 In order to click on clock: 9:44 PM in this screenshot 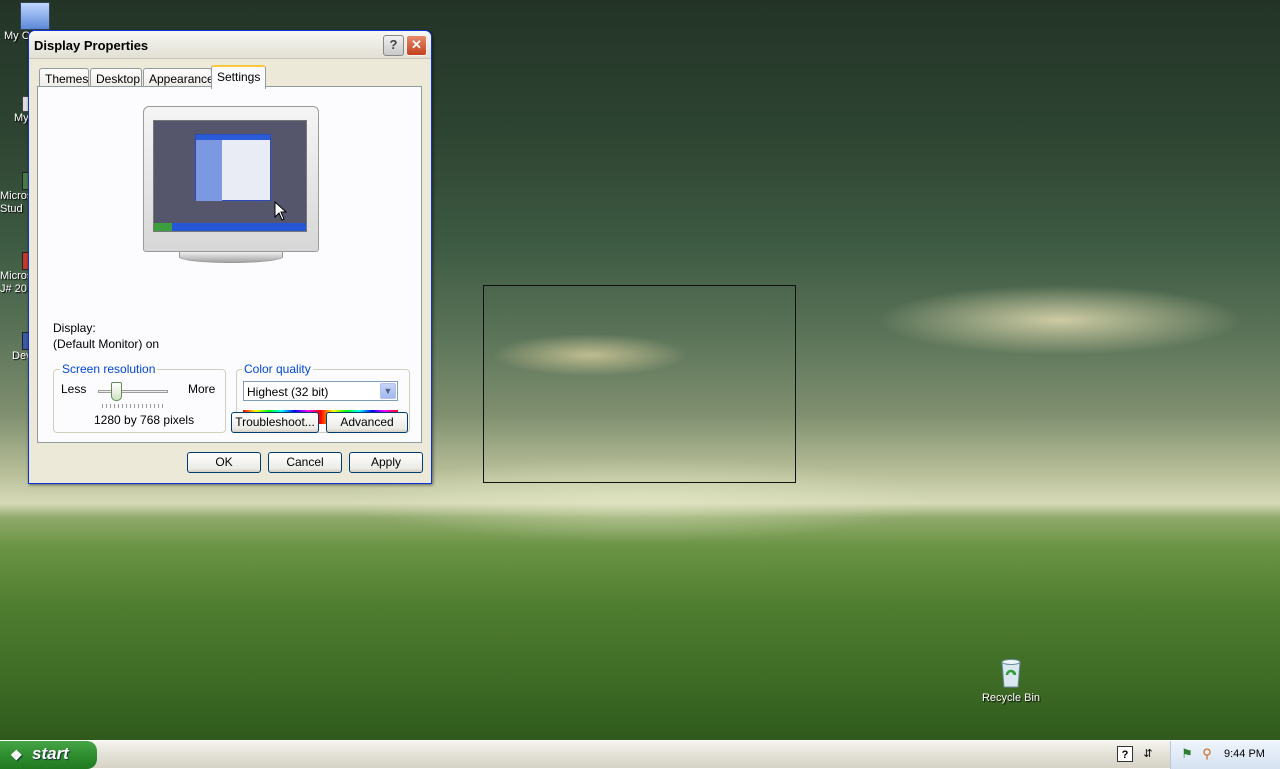, I will do `click(1244, 754)`.